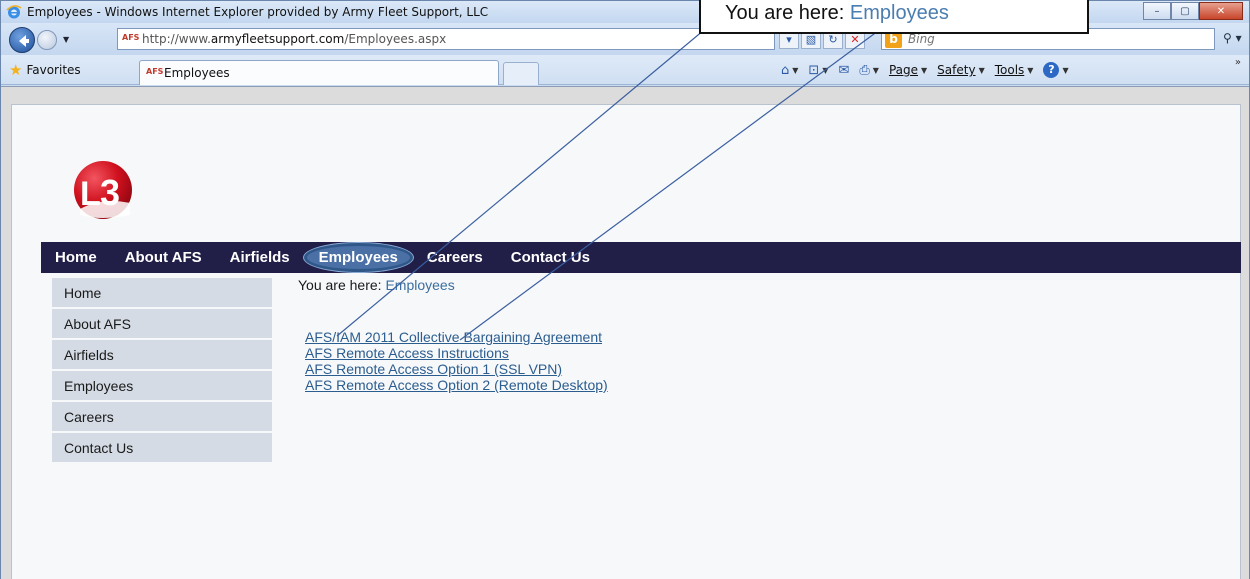  I want to click on callout-prefix: You are here:, so click(787, 13).